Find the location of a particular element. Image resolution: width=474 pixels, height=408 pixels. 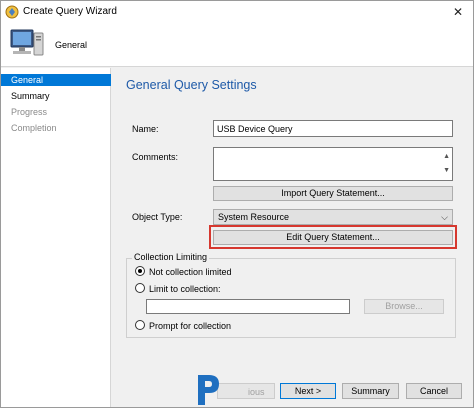

cancel-button: Cancel is located at coordinates (434, 391).